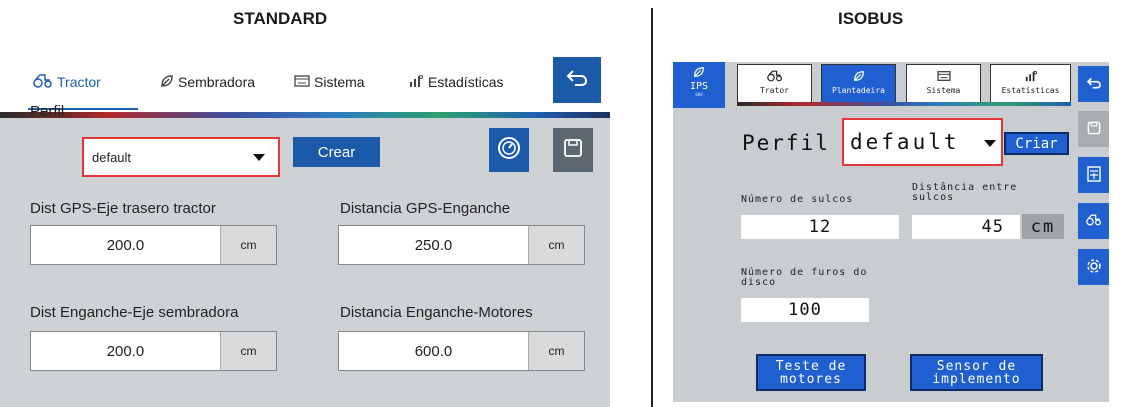 The width and height of the screenshot is (1124, 407). I want to click on implement-sensor-button: Sensor de implemento, so click(976, 372).